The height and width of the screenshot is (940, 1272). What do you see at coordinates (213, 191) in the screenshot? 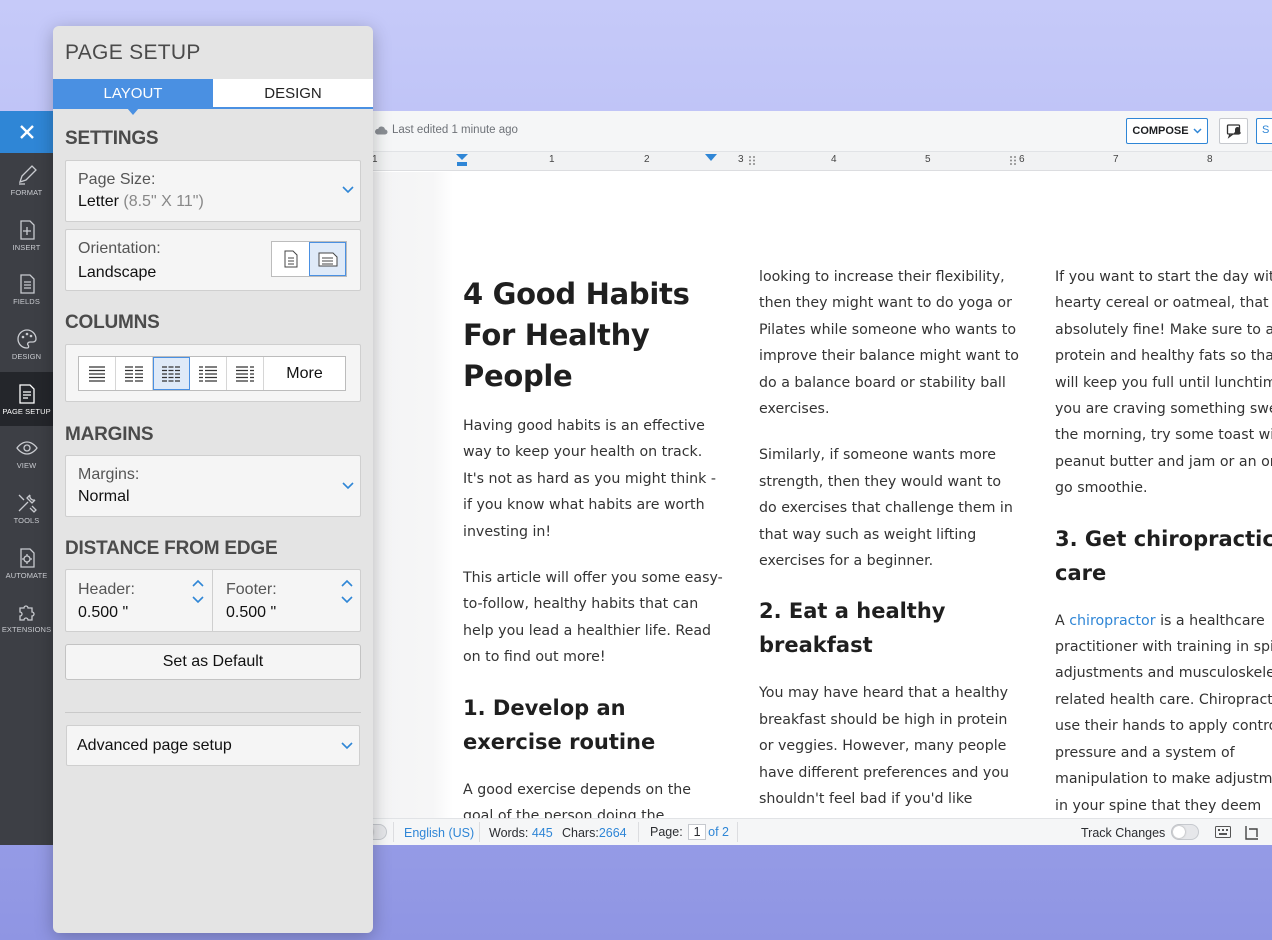
I see `page-size-dropdown: Page Size: Letter (8.5" X 11")` at bounding box center [213, 191].